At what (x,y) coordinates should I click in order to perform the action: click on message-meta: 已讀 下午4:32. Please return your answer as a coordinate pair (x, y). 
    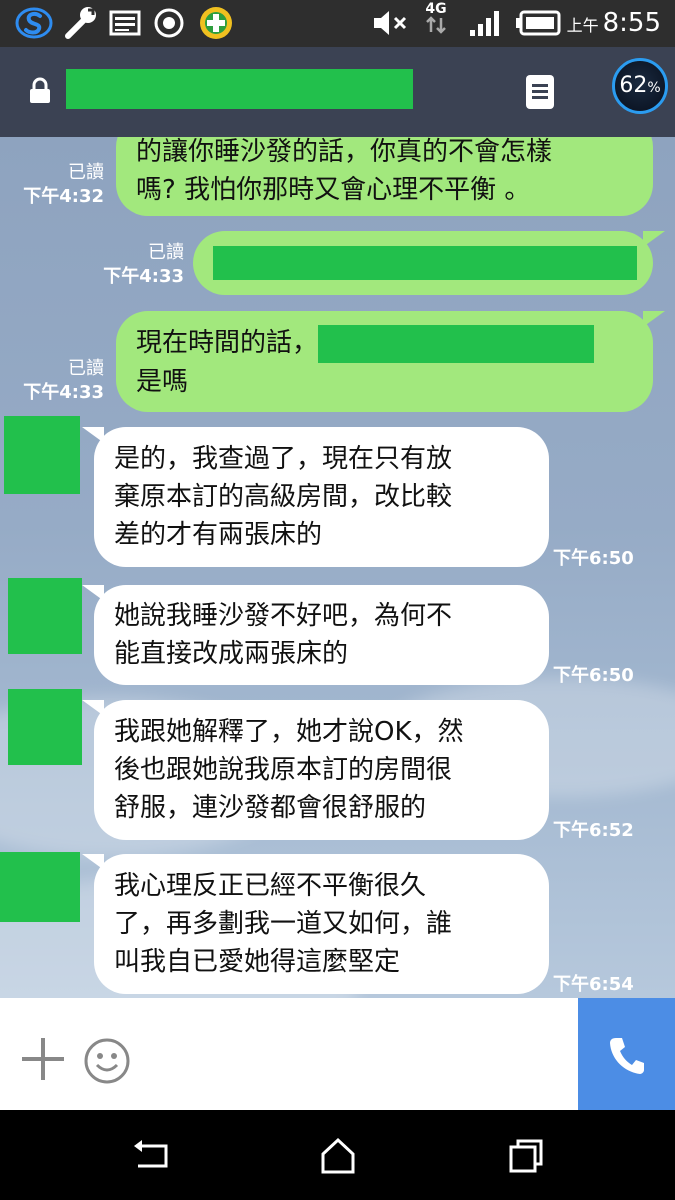
    Looking at the image, I should click on (57, 185).